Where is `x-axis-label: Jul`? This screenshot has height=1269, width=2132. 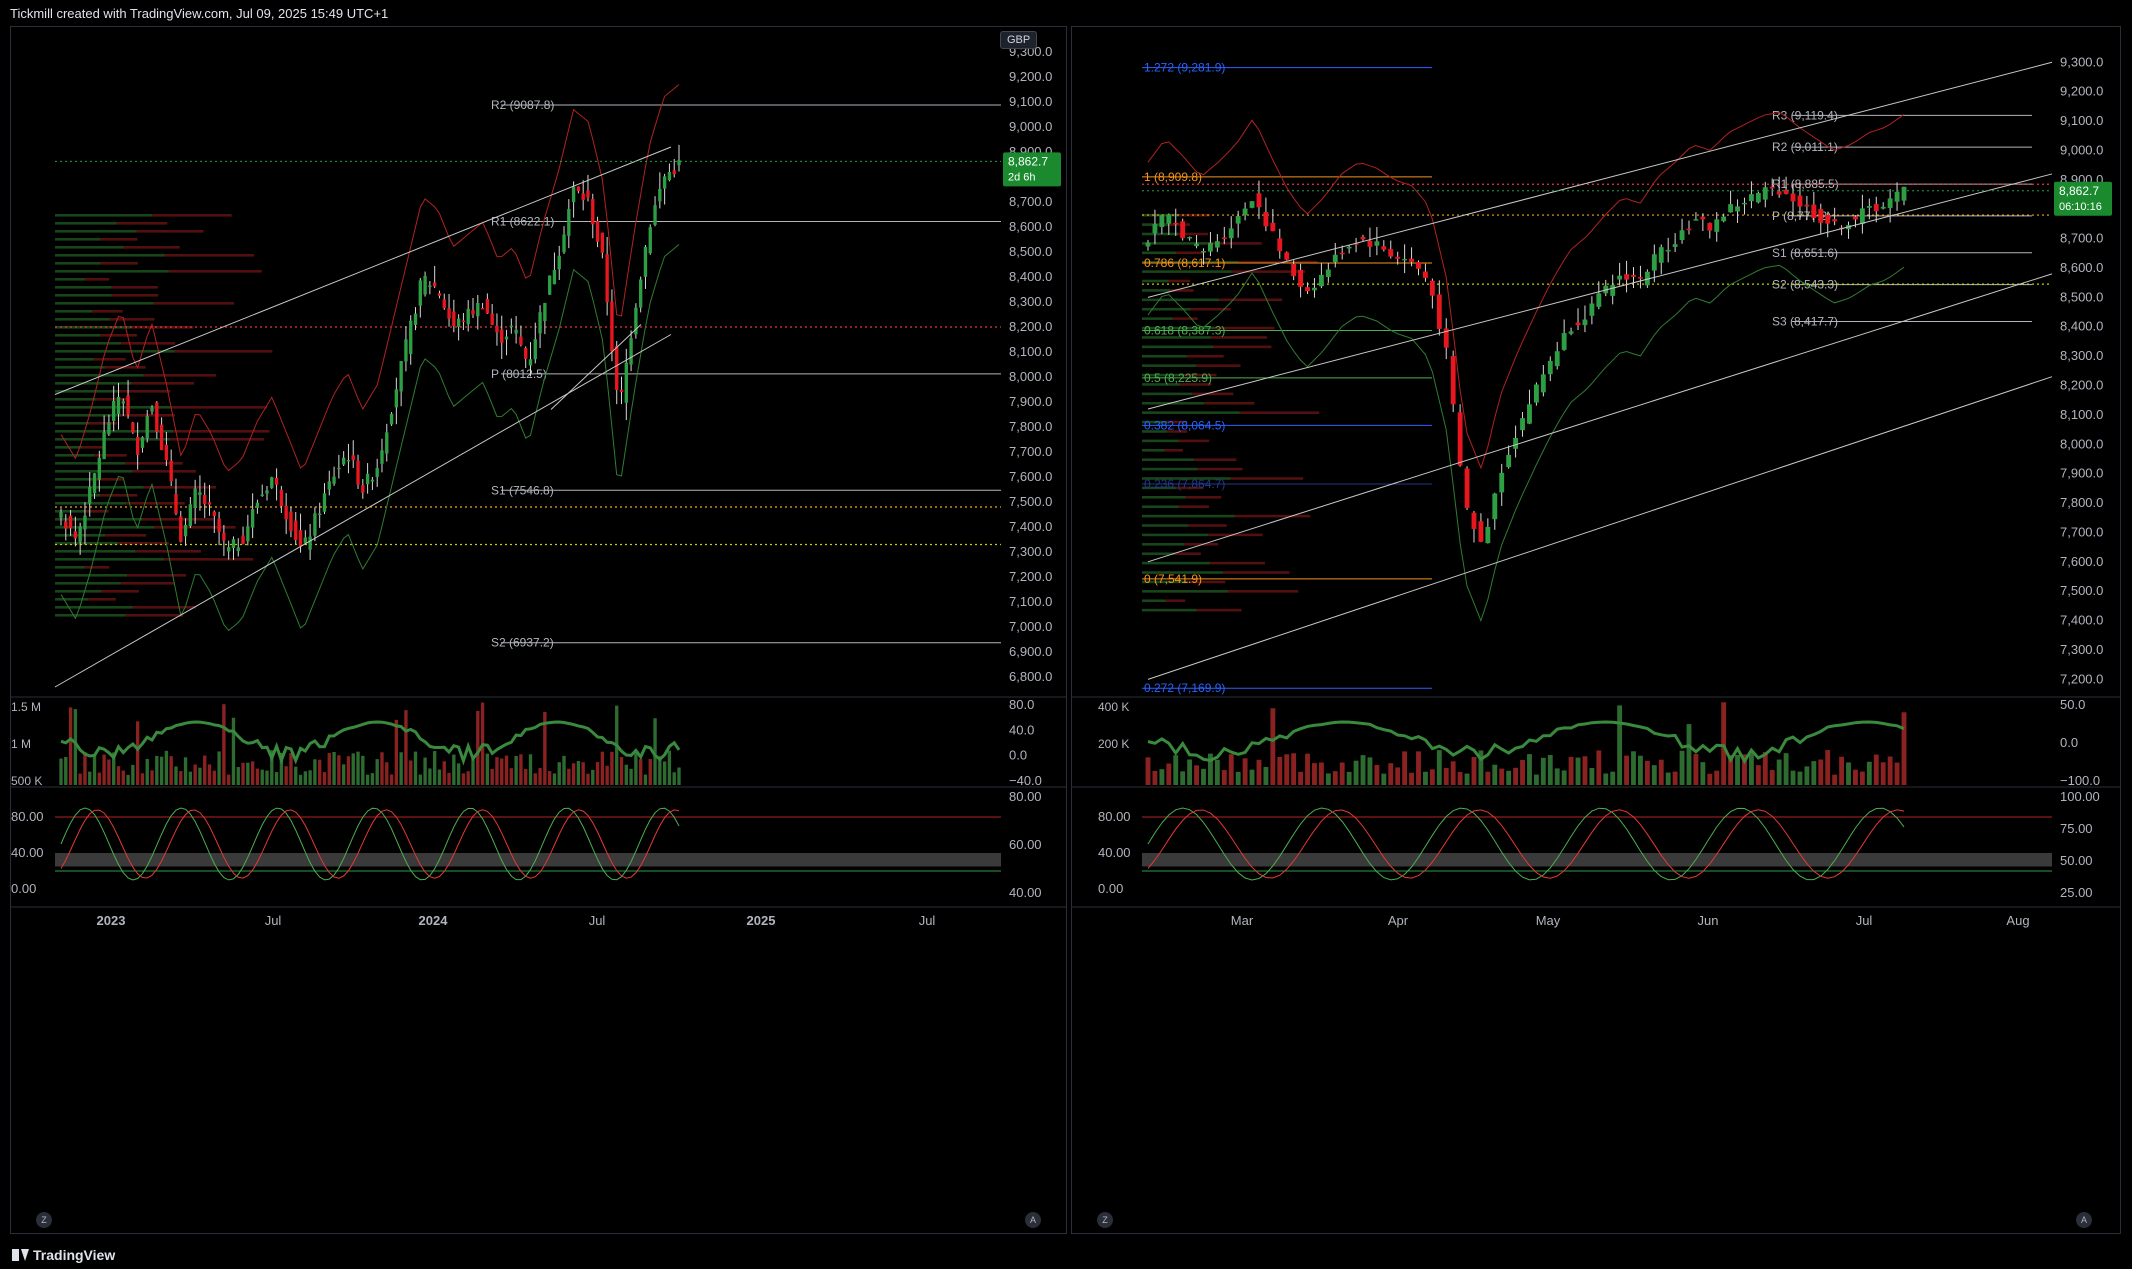 x-axis-label: Jul is located at coordinates (1864, 920).